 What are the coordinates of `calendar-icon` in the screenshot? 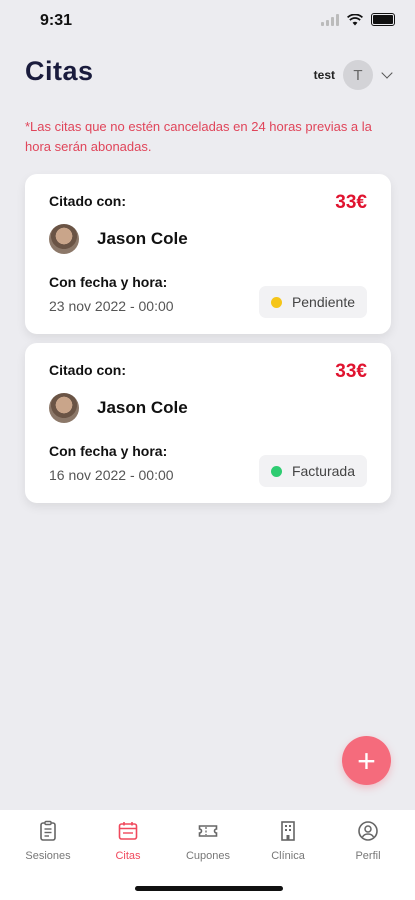 It's located at (128, 831).